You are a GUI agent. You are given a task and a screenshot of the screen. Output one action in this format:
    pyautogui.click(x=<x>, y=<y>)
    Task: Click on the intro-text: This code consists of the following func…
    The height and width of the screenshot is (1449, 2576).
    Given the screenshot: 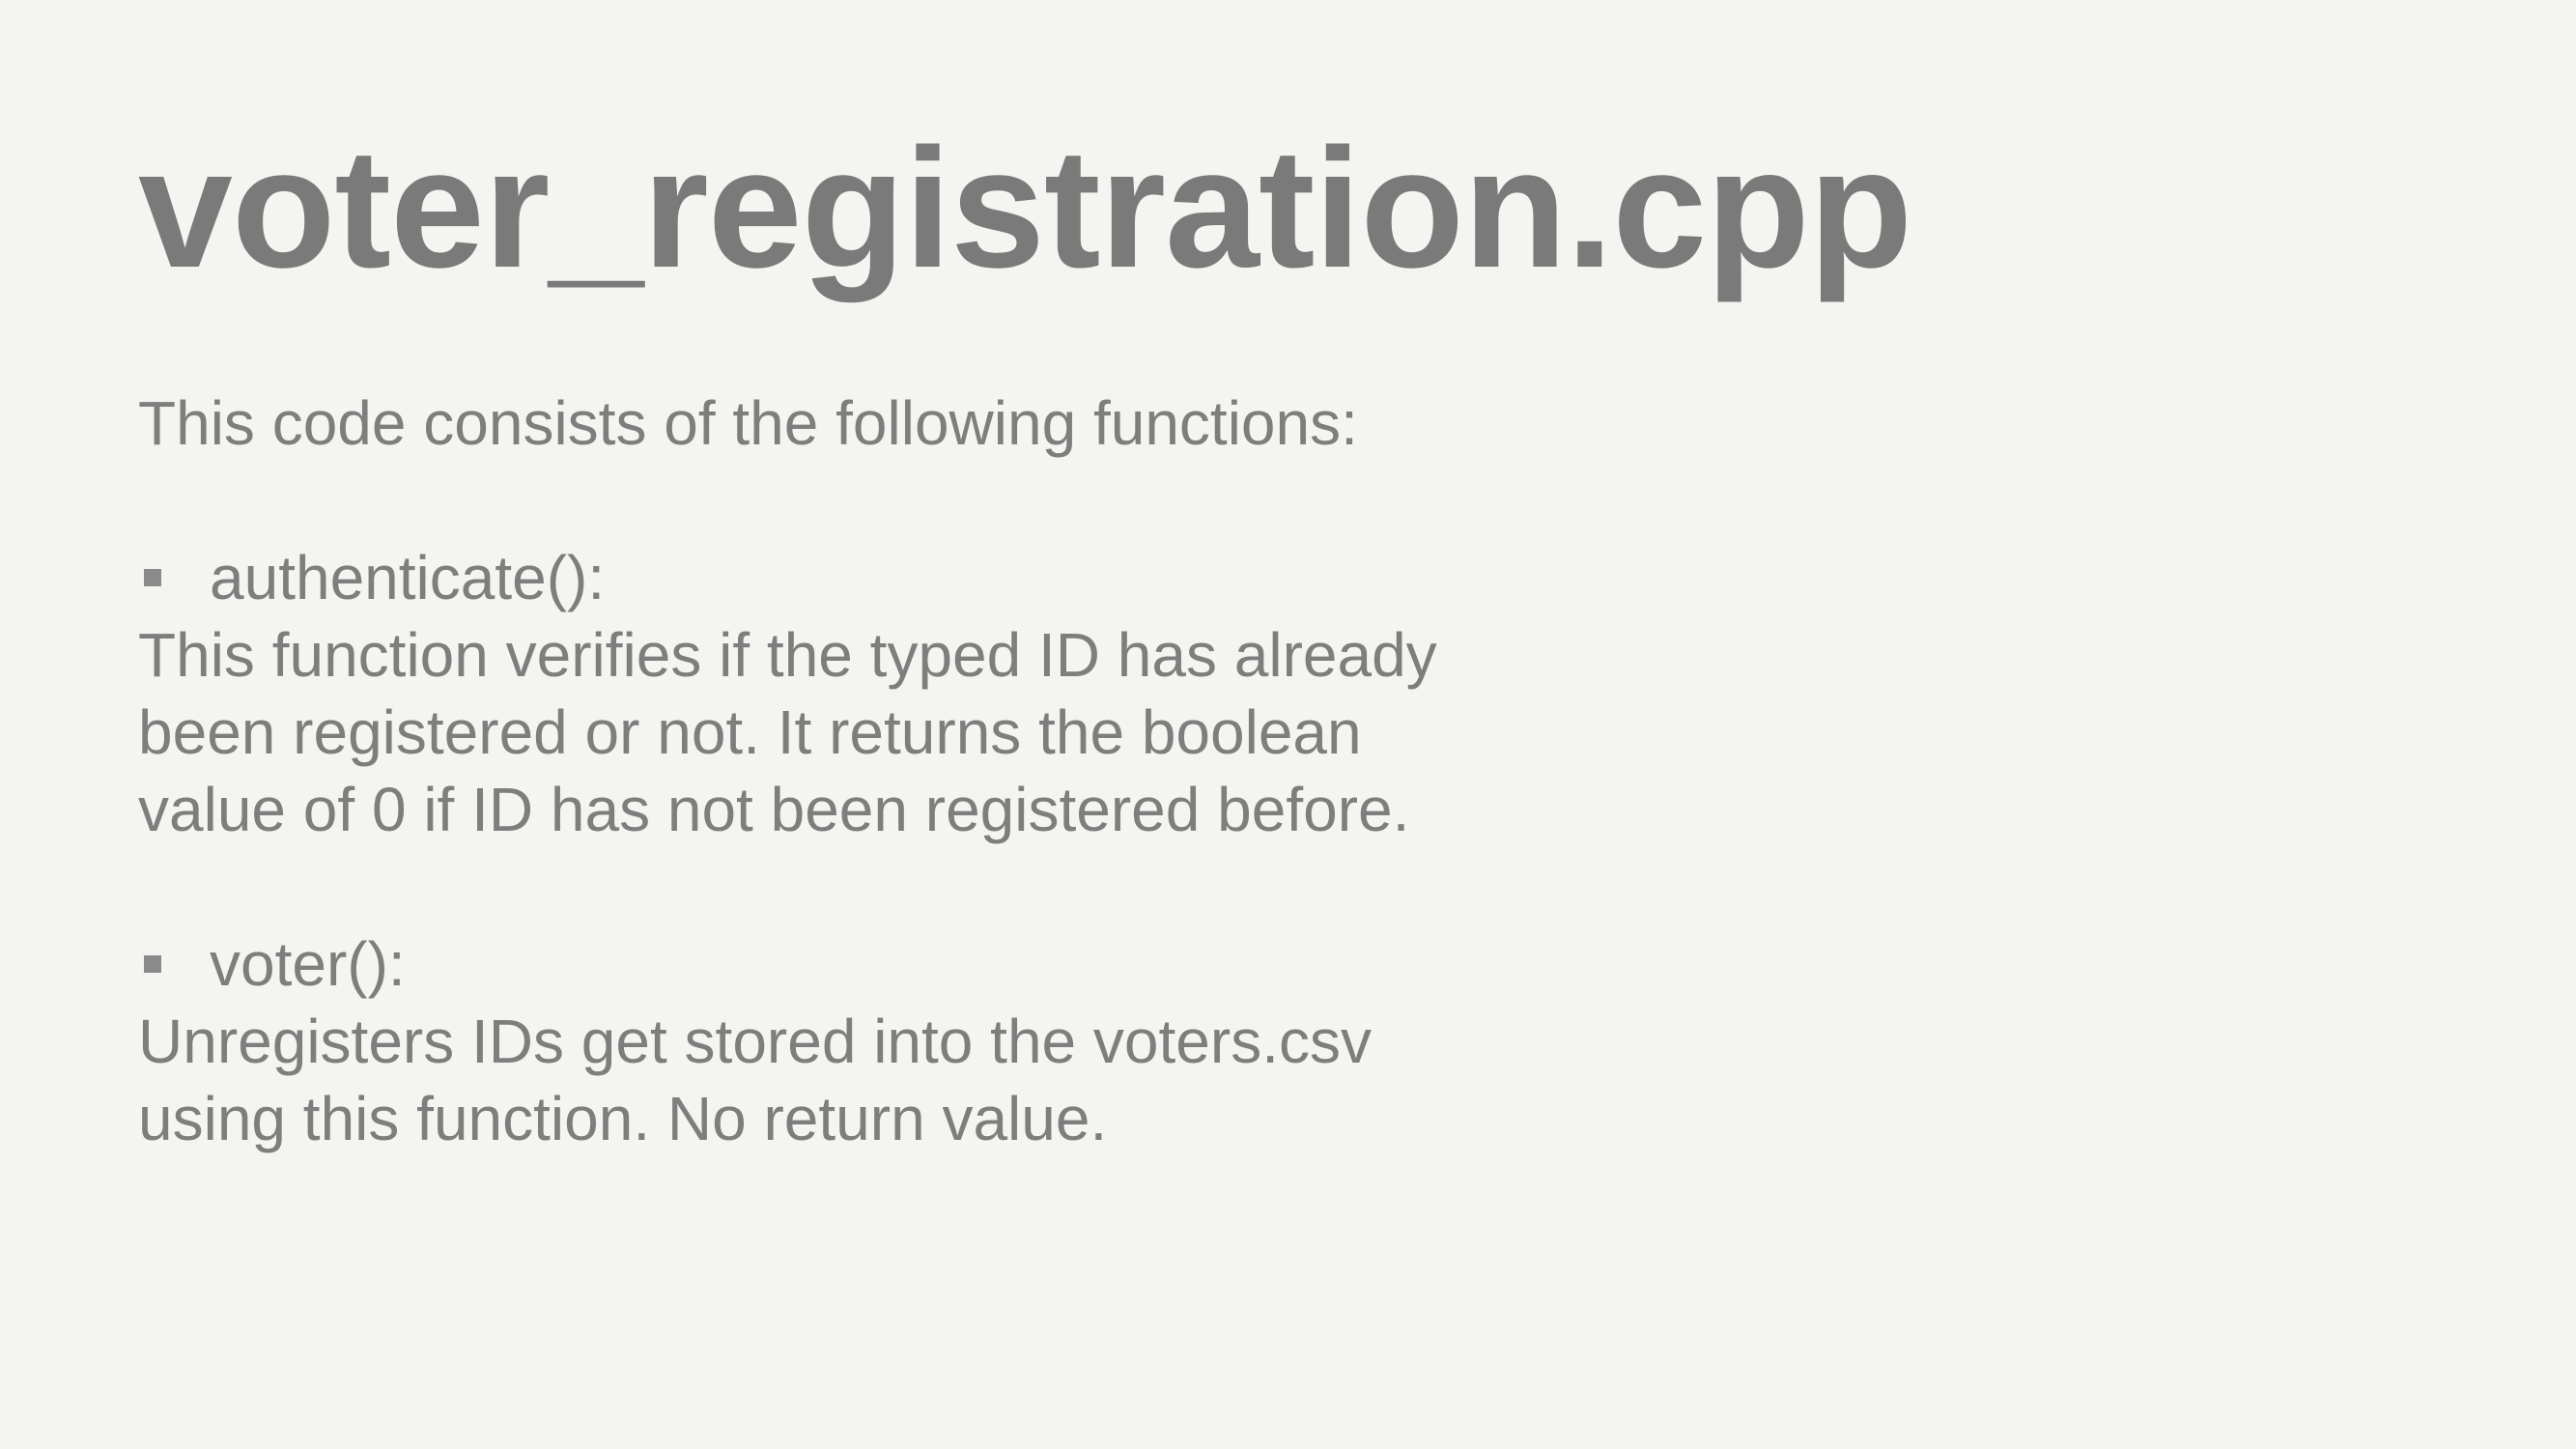 What is the action you would take?
    pyautogui.click(x=748, y=423)
    